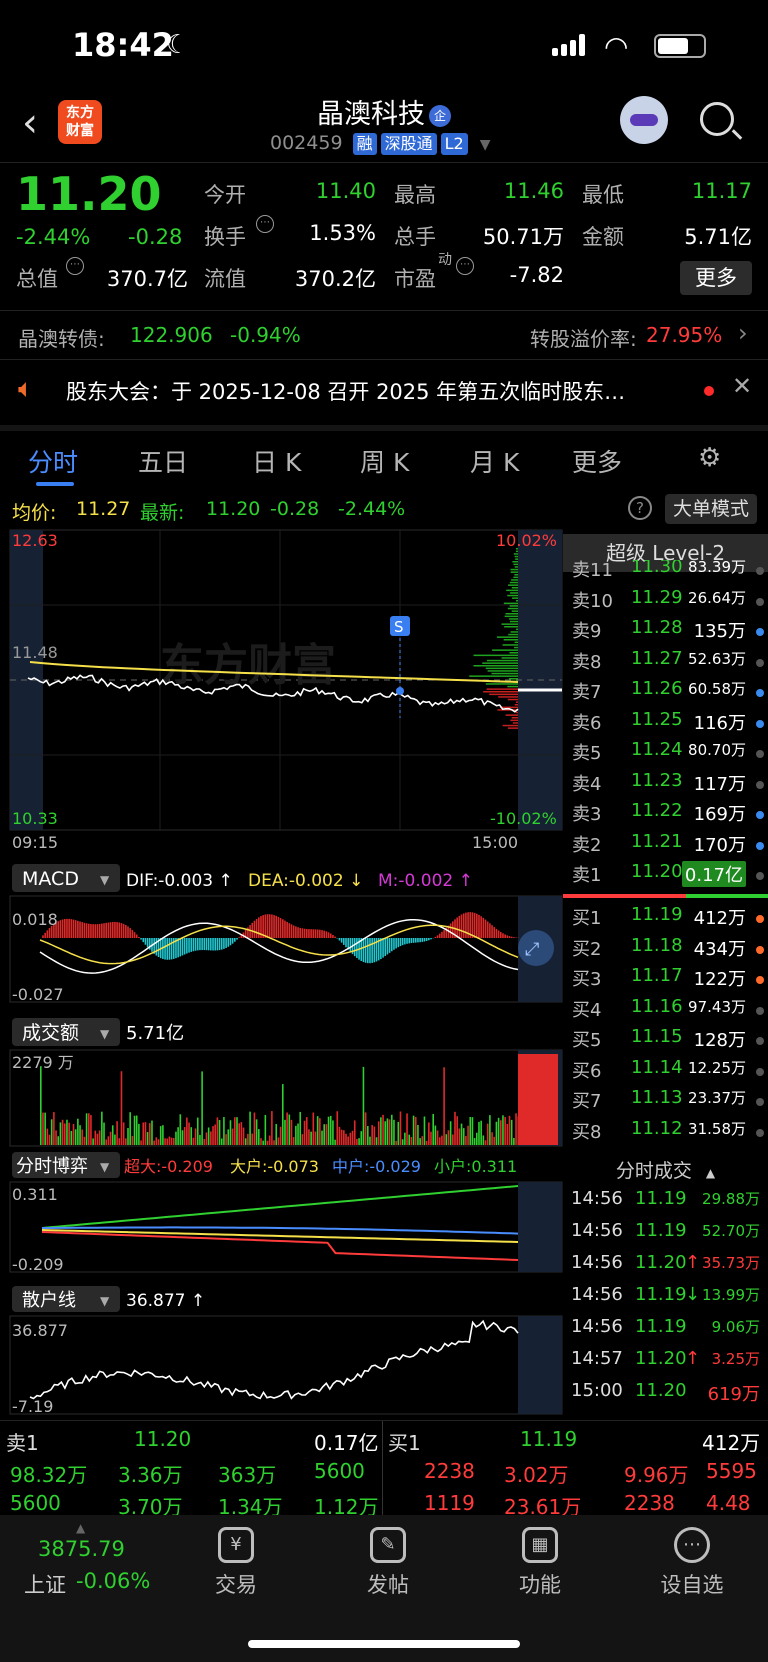 This screenshot has width=768, height=1662. I want to click on chevron-right-icon: ›, so click(743, 333).